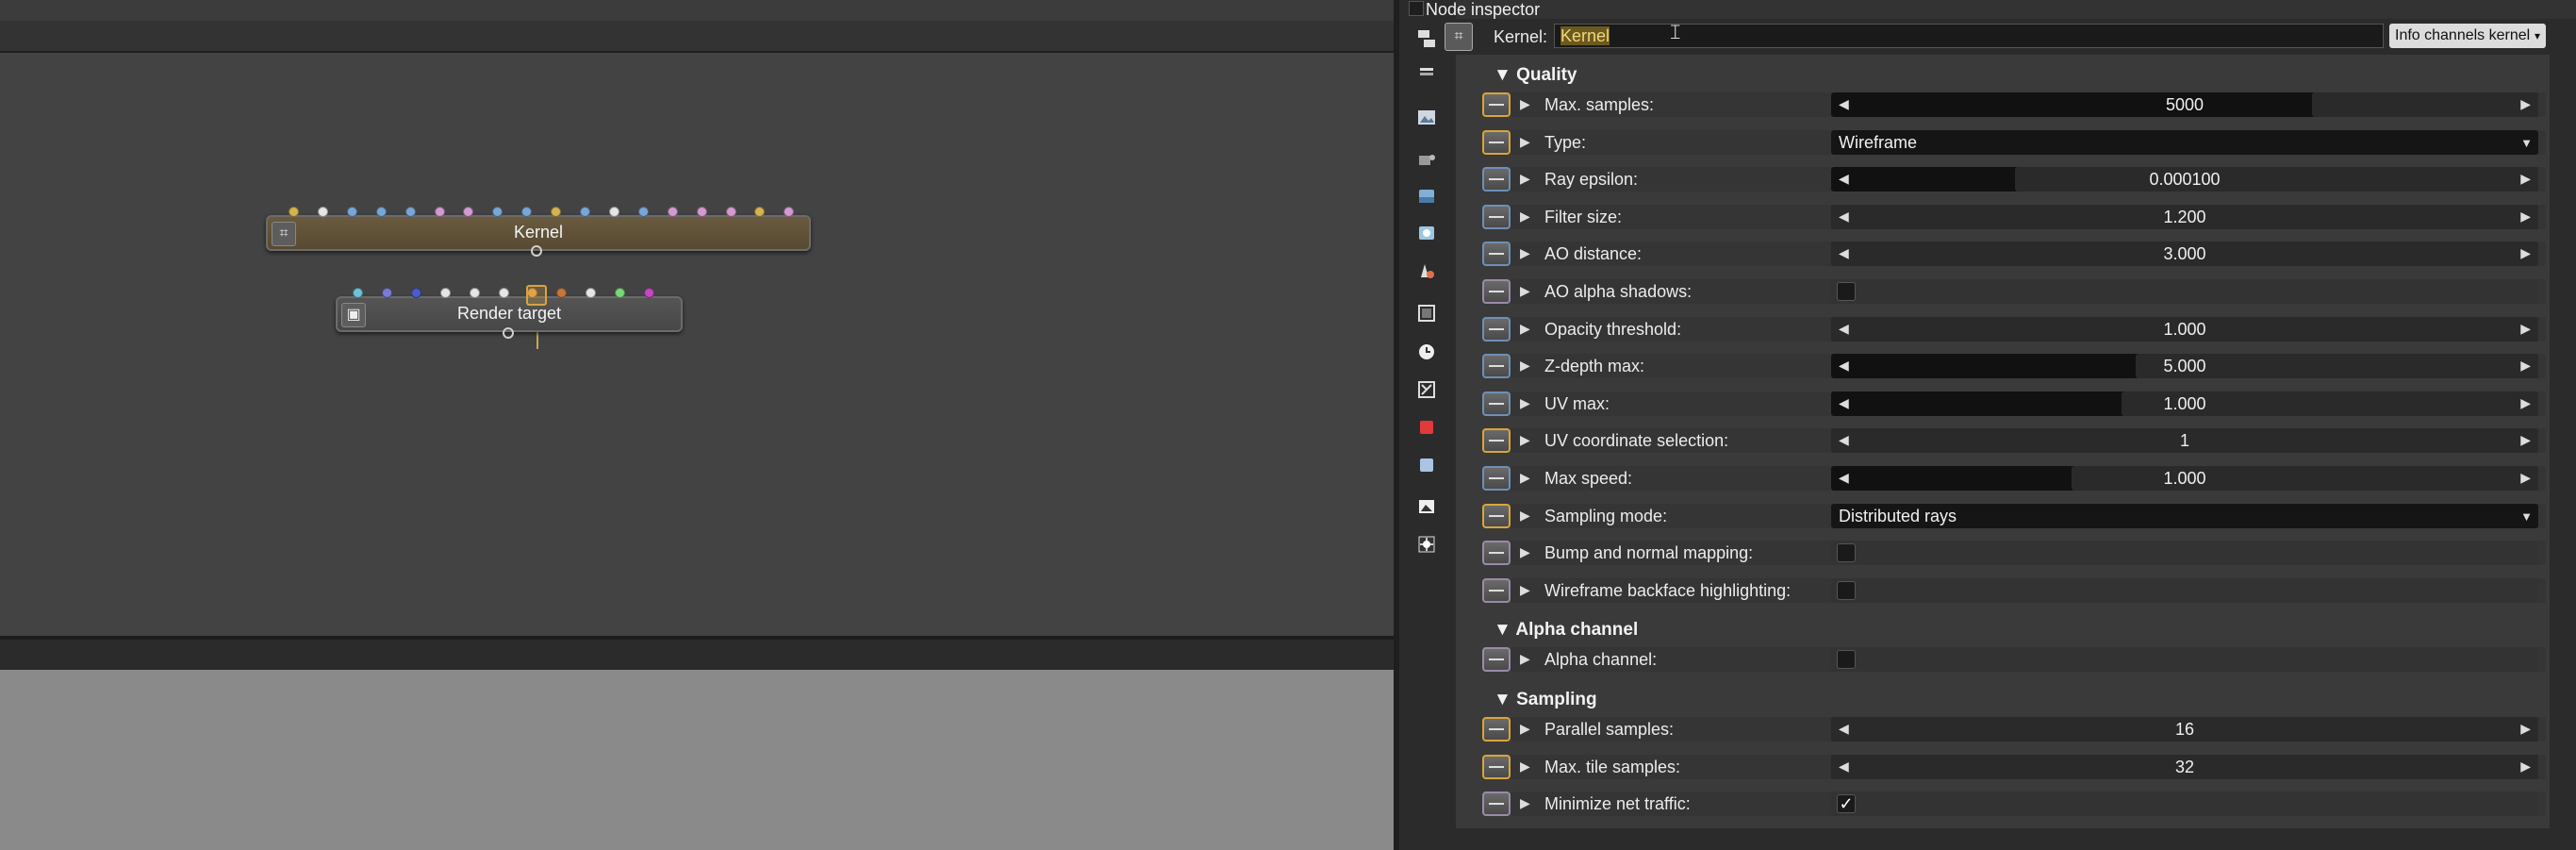  What do you see at coordinates (1427, 39) in the screenshot?
I see `node-graph-icon` at bounding box center [1427, 39].